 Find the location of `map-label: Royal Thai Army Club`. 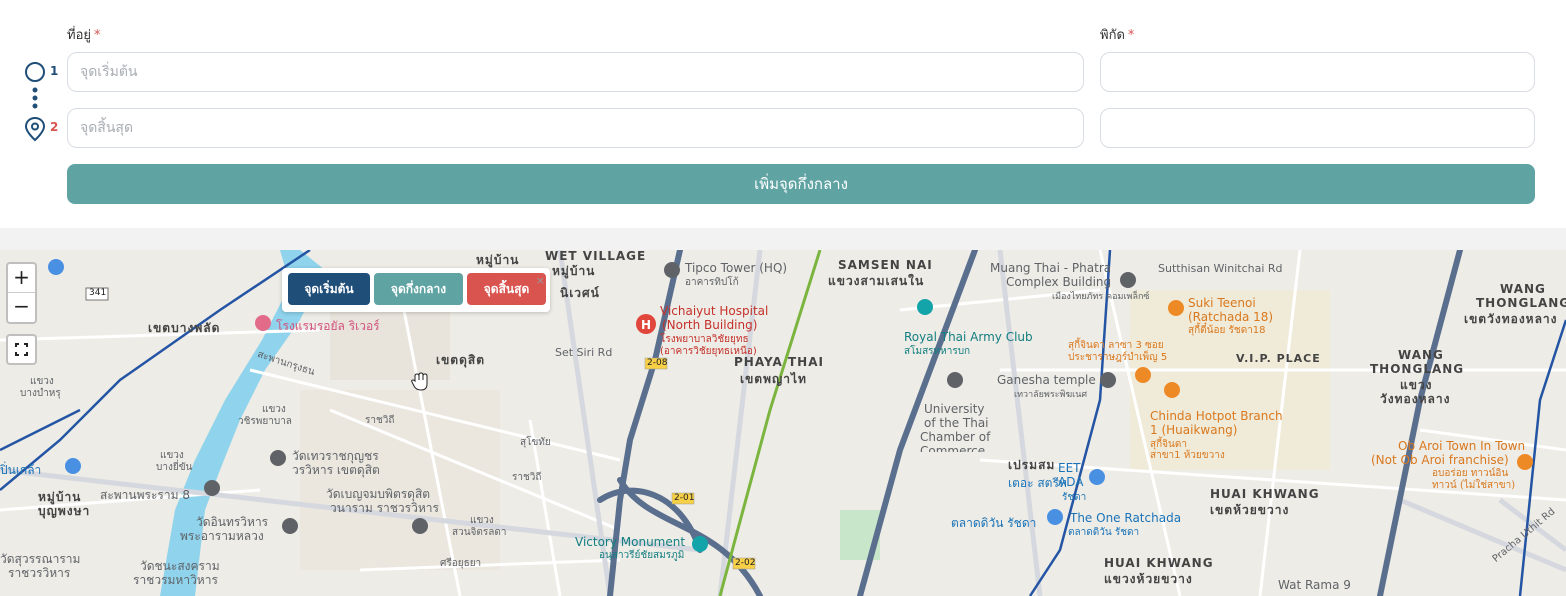

map-label: Royal Thai Army Club is located at coordinates (968, 337).